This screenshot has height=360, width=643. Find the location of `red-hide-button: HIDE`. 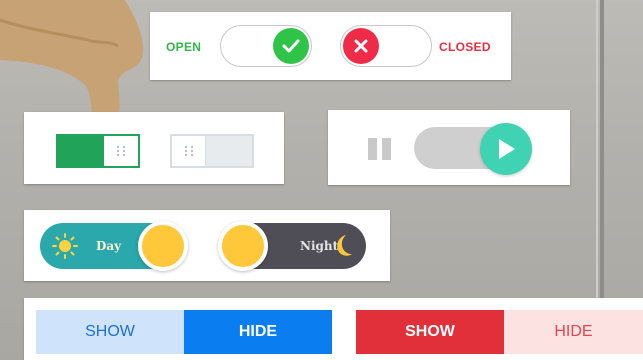

red-hide-button: HIDE is located at coordinates (573, 332).